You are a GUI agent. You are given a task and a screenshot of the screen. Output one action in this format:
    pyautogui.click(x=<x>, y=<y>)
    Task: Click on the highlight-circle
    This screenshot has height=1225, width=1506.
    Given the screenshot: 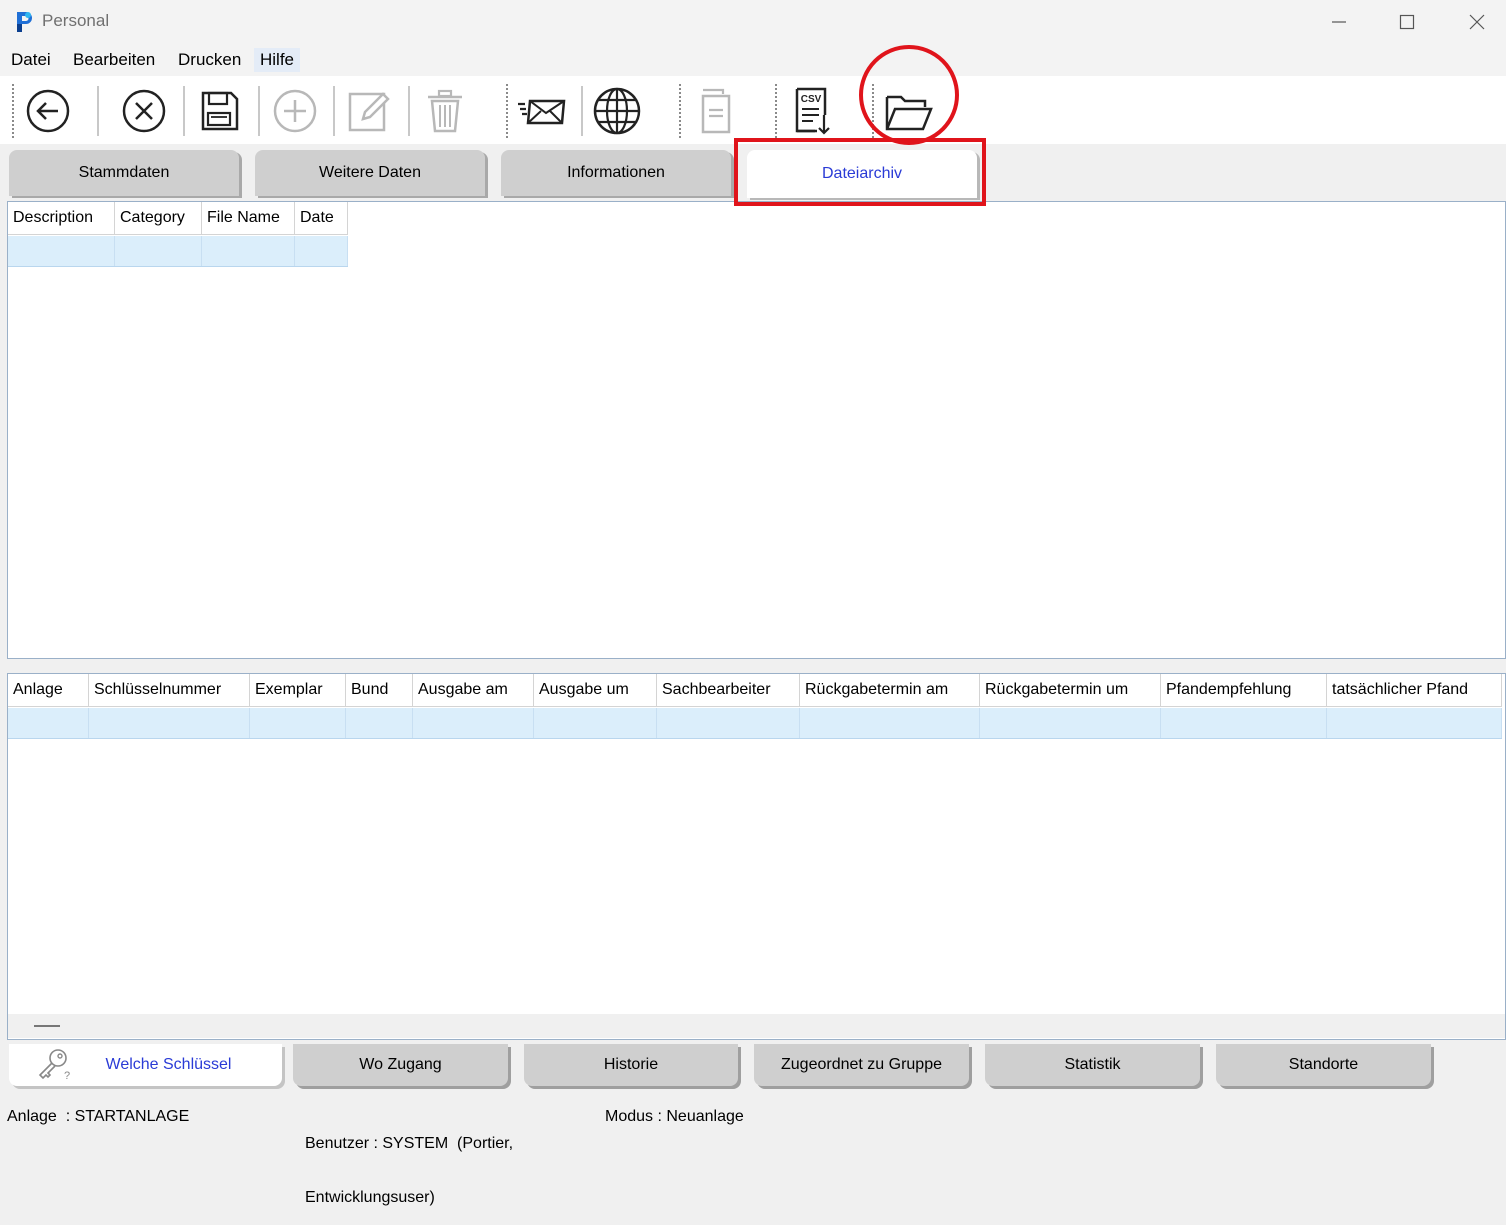 What is the action you would take?
    pyautogui.click(x=909, y=95)
    